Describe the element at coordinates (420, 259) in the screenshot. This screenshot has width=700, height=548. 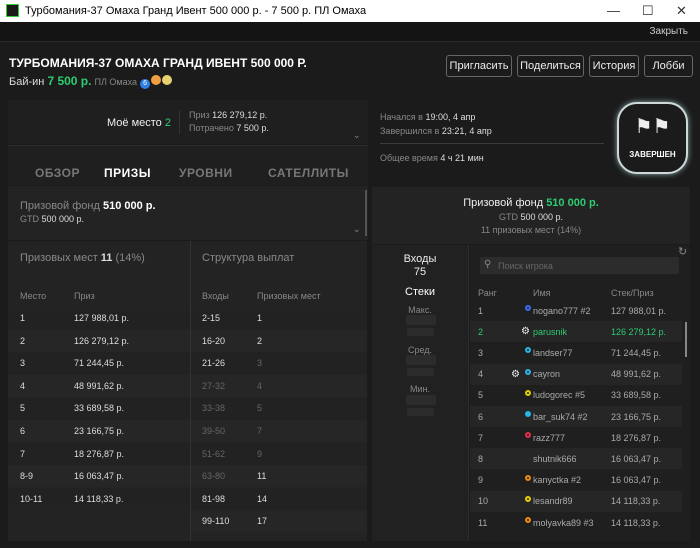
I see `entries-label: Входы` at that location.